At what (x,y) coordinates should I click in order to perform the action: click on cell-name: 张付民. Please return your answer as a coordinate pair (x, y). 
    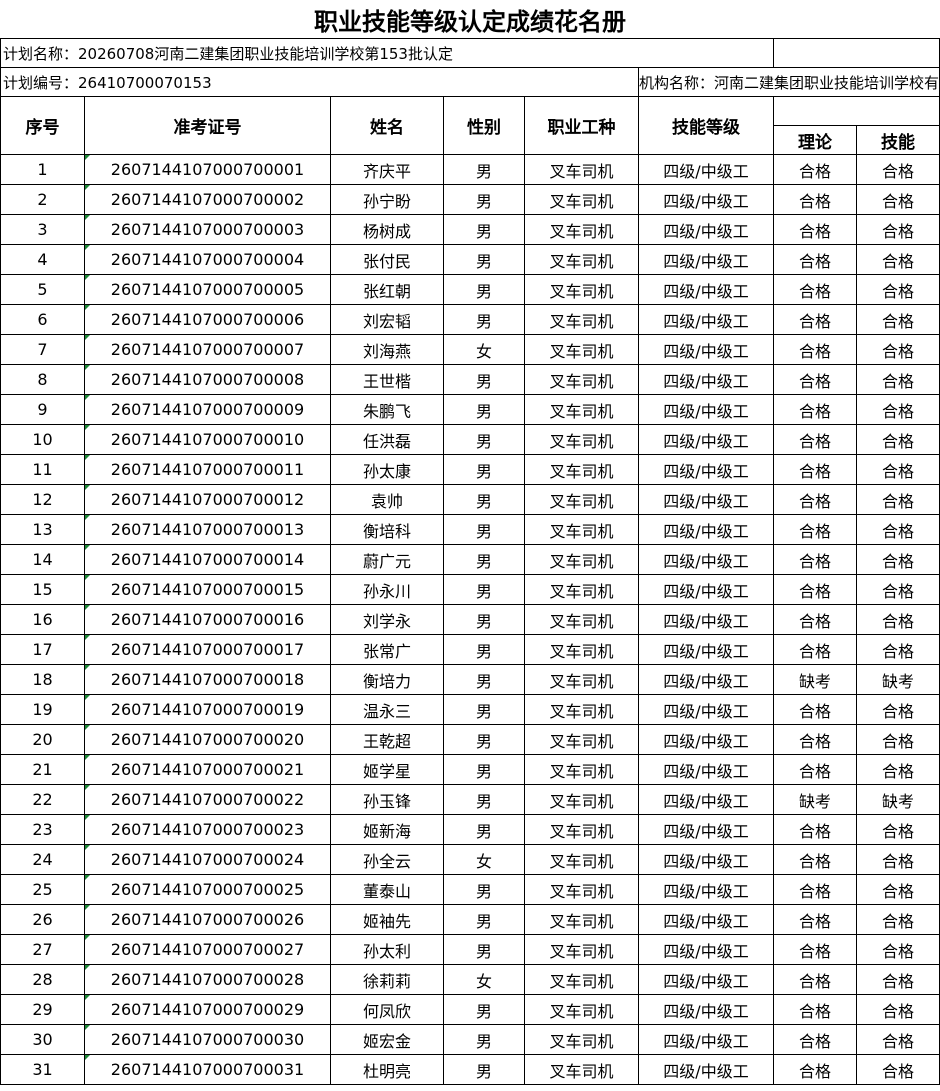
    Looking at the image, I should click on (387, 259).